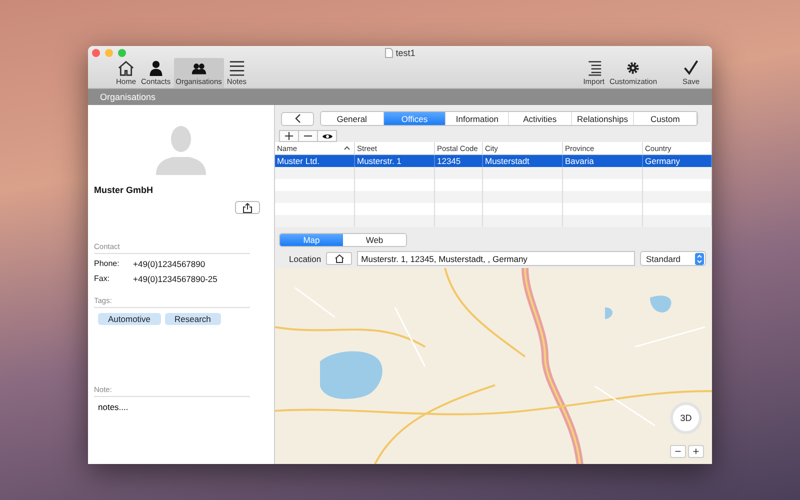  Describe the element at coordinates (691, 68) in the screenshot. I see `checkmark-icon` at that location.